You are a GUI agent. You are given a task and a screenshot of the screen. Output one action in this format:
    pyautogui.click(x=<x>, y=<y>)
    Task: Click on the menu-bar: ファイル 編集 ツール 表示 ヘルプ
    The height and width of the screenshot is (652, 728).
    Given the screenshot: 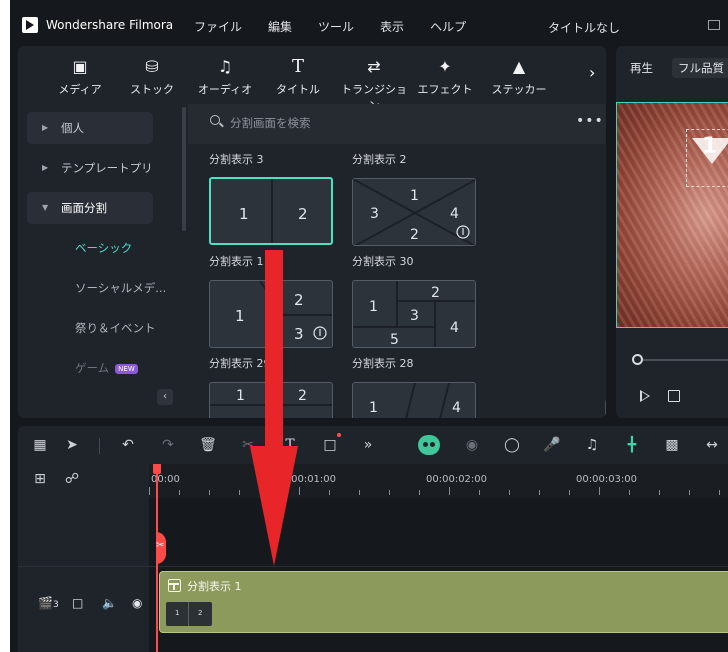 What is the action you would take?
    pyautogui.click(x=343, y=26)
    